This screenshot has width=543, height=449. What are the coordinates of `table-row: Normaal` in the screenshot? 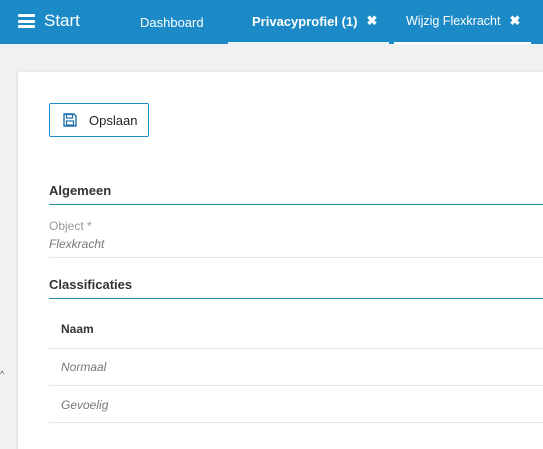 It's located at (83, 367).